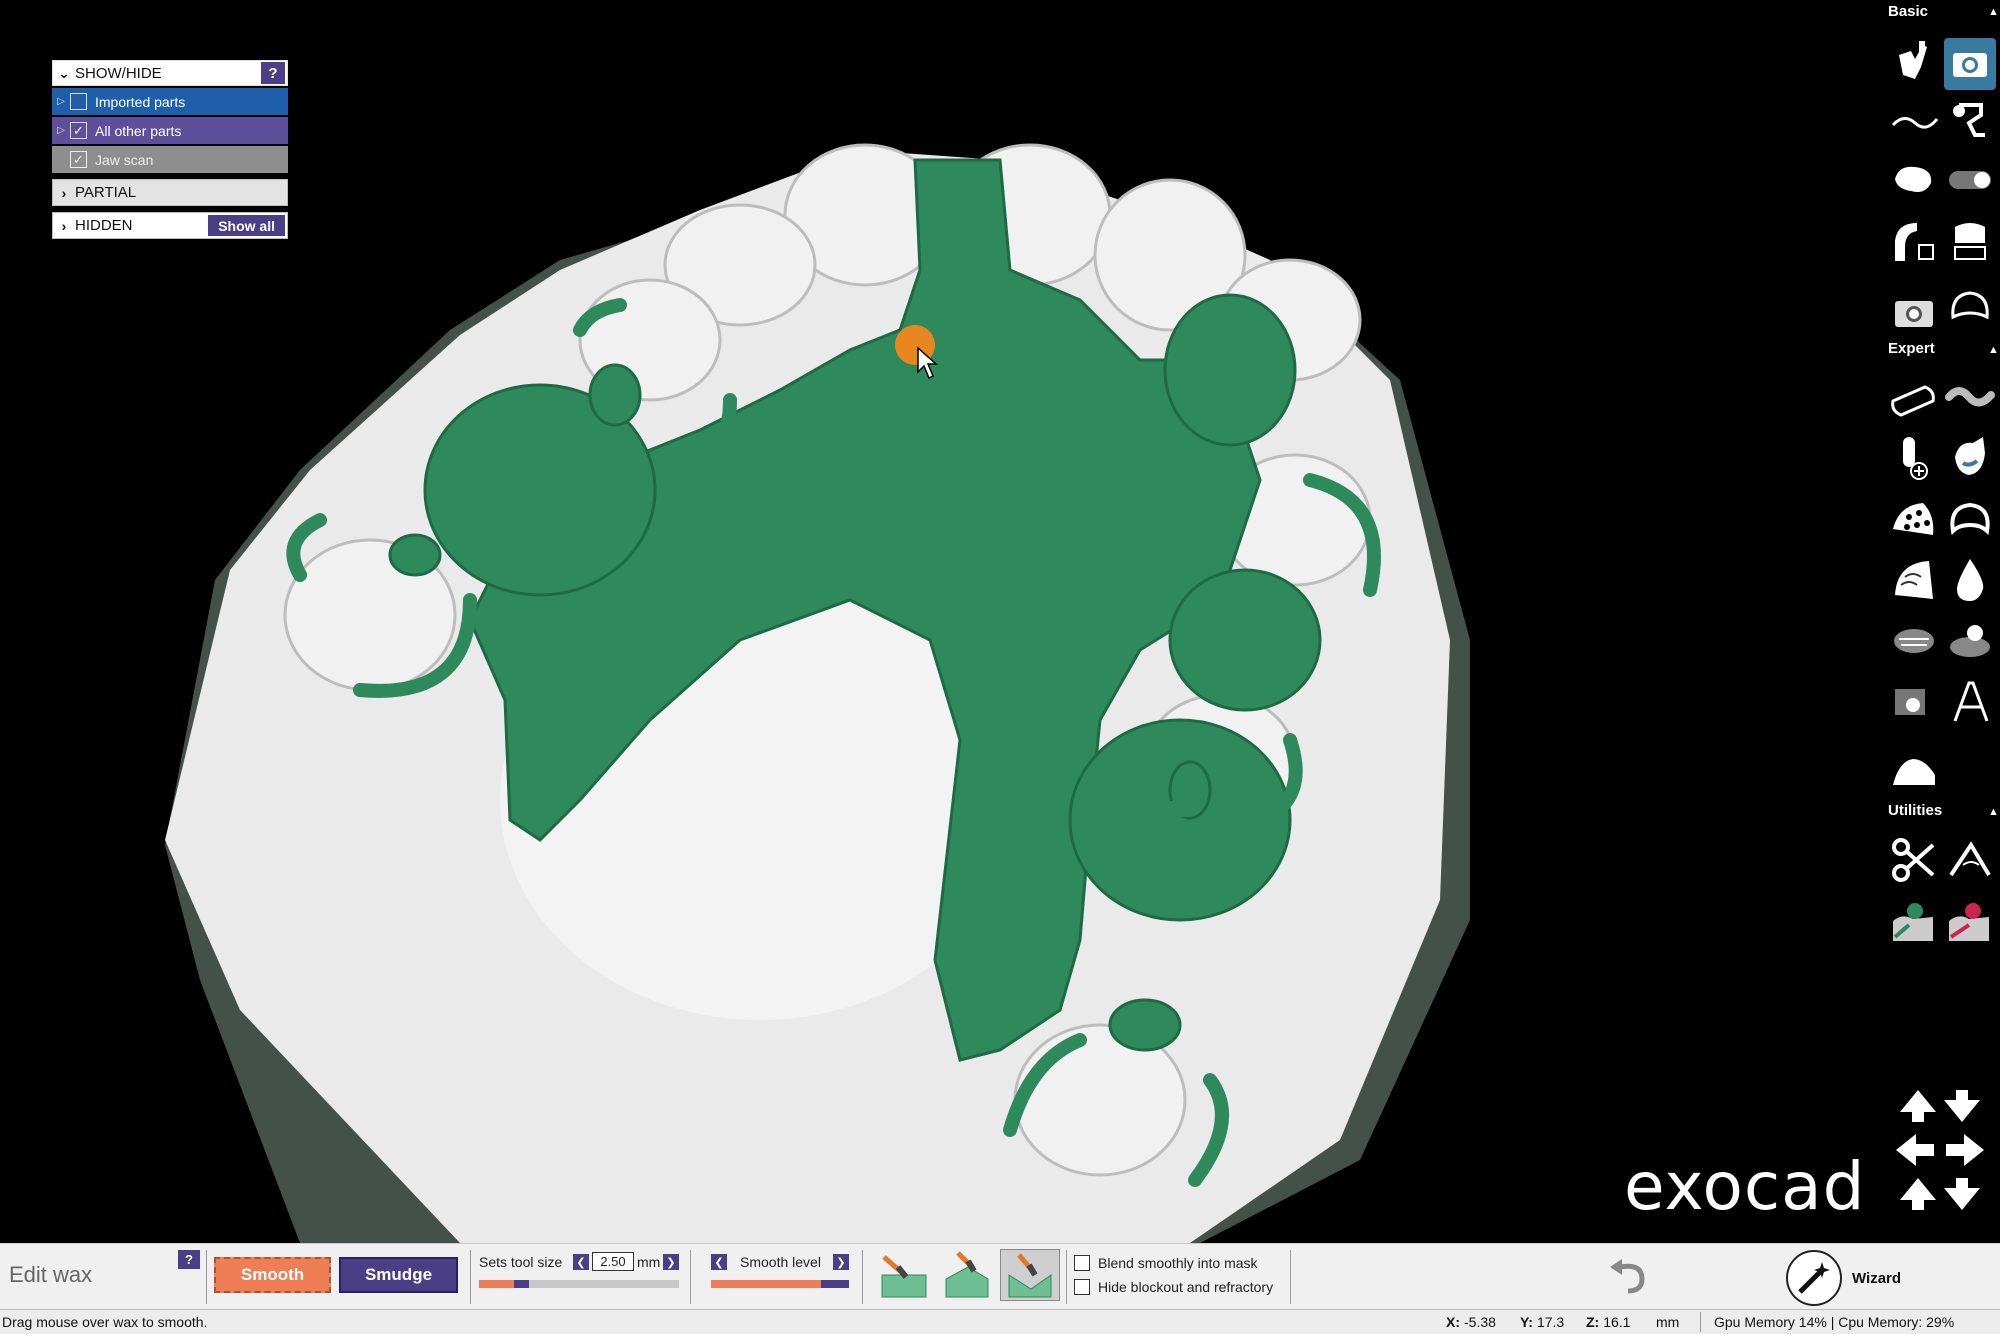 This screenshot has width=2000, height=1334. Describe the element at coordinates (1082, 1287) in the screenshot. I see `hide-blockout-checkbox` at that location.